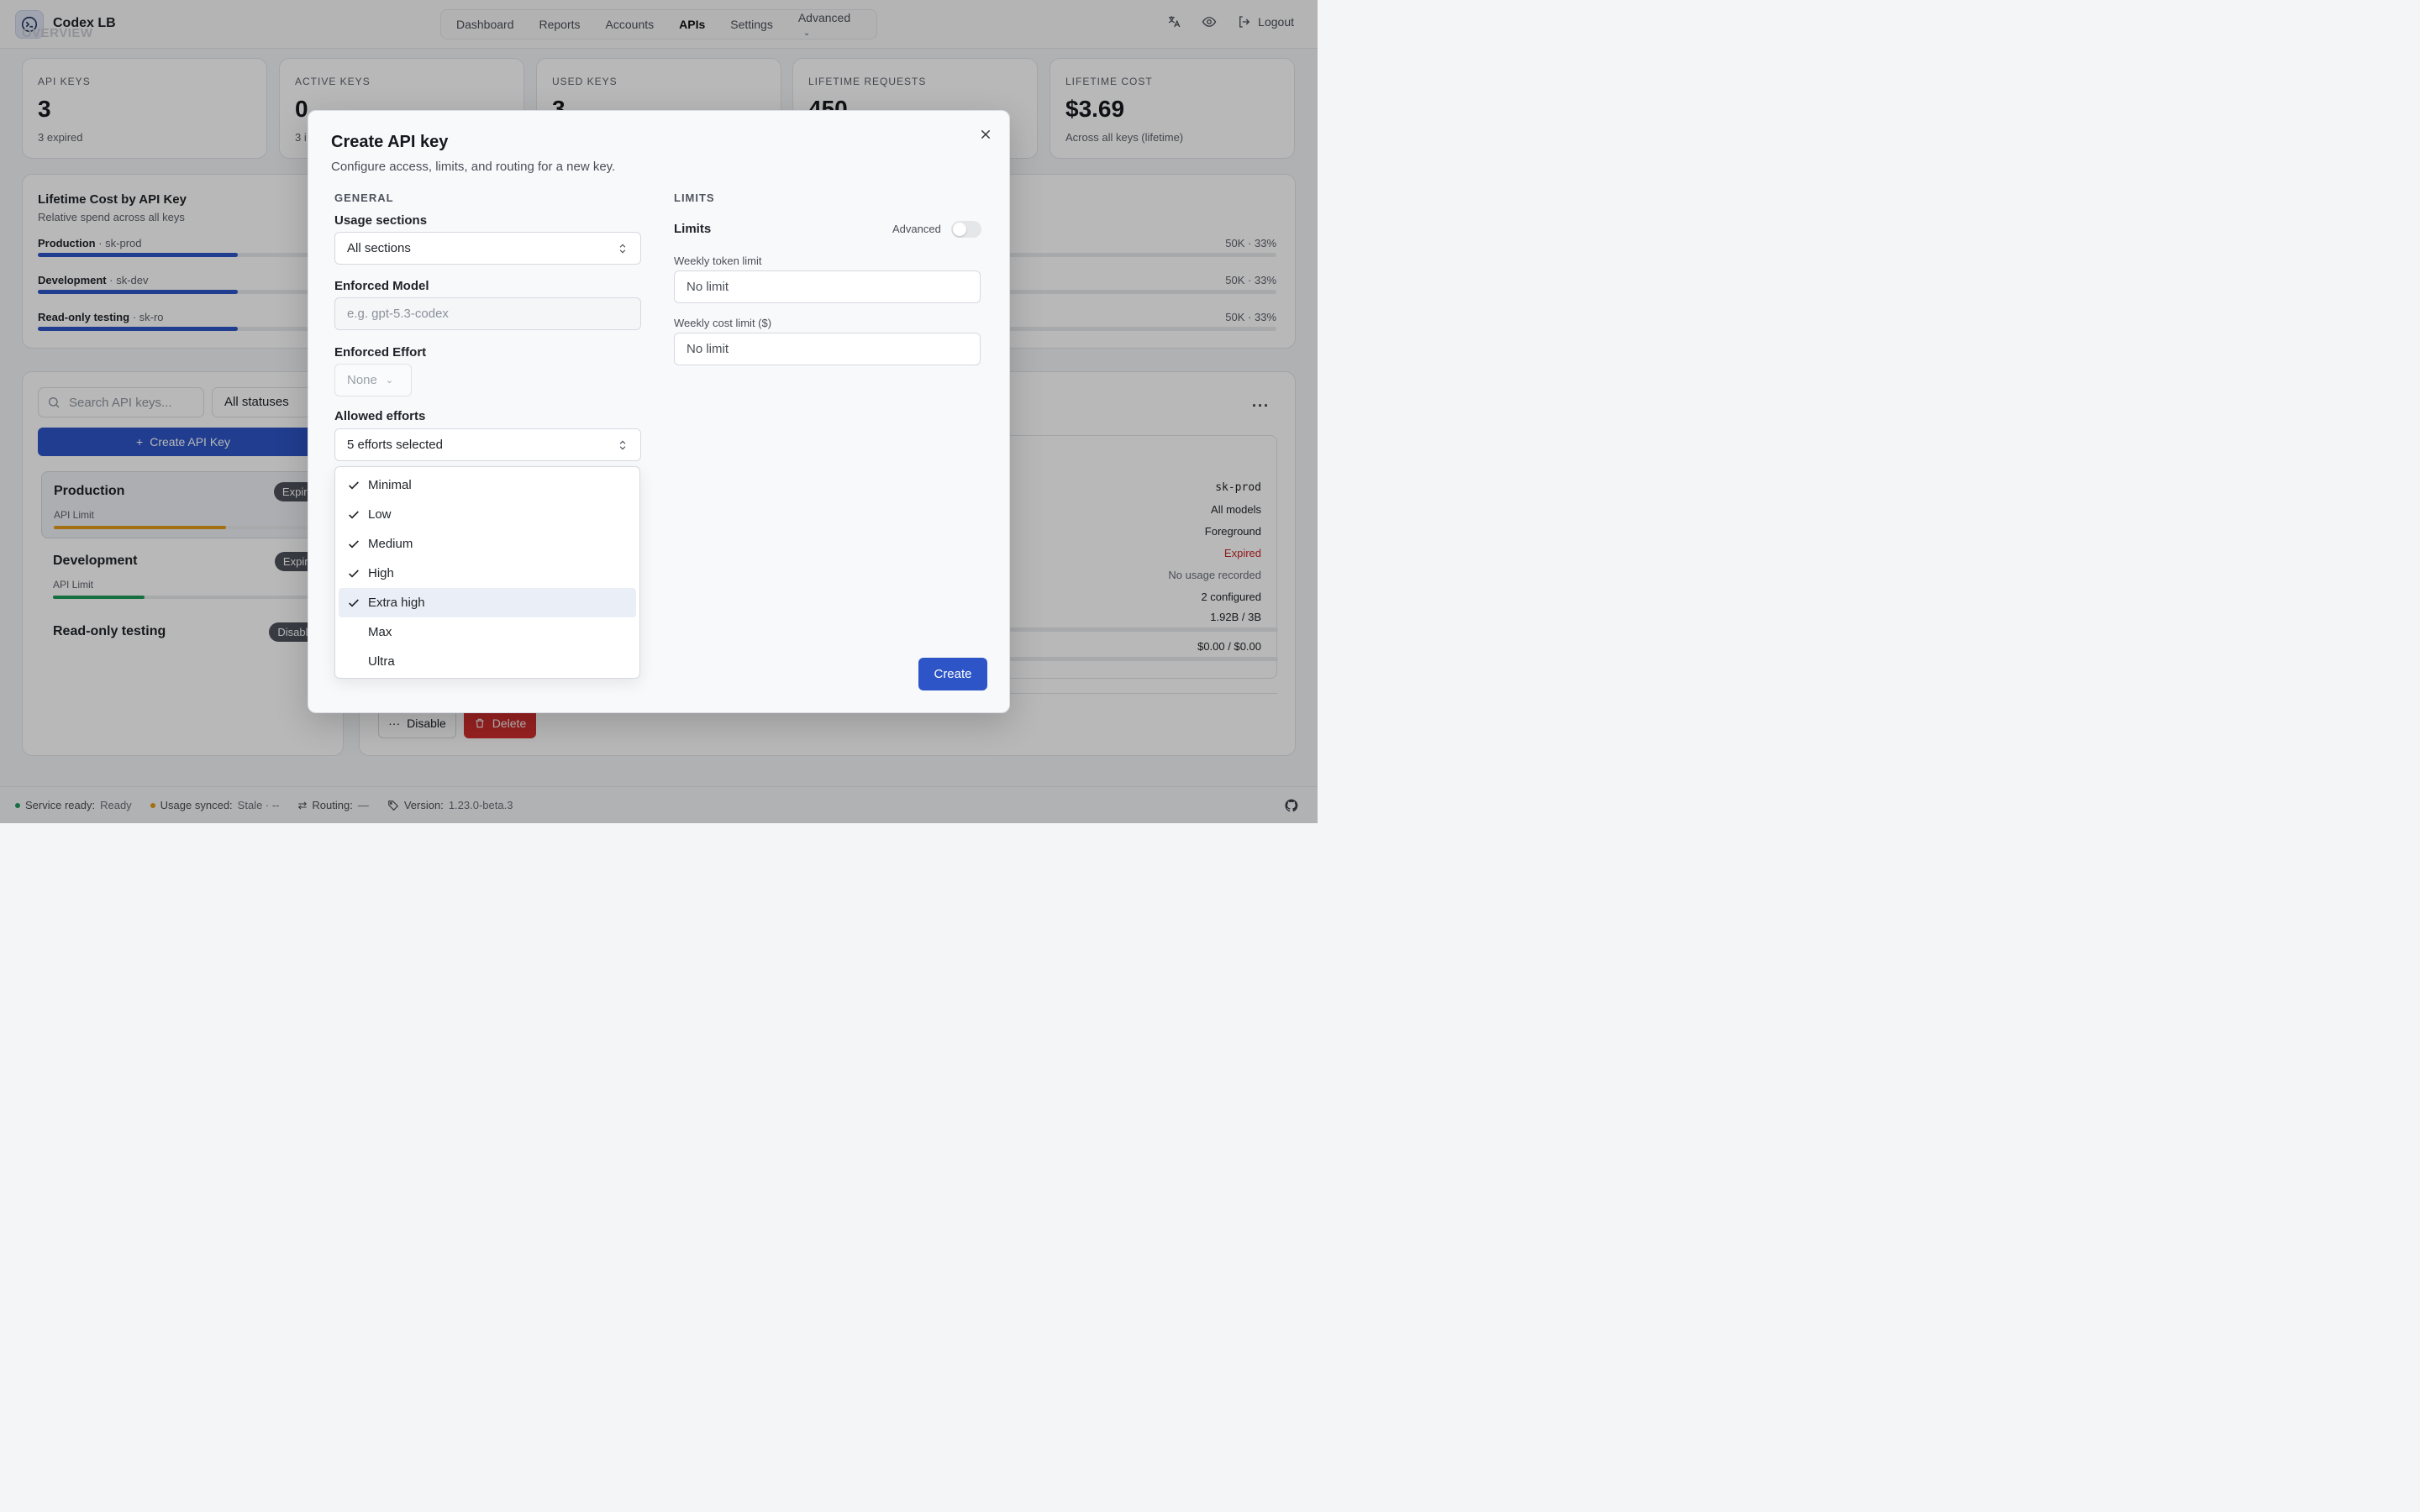 This screenshot has width=2420, height=1512. What do you see at coordinates (362, 380) in the screenshot?
I see `enforced-effort-value: None` at bounding box center [362, 380].